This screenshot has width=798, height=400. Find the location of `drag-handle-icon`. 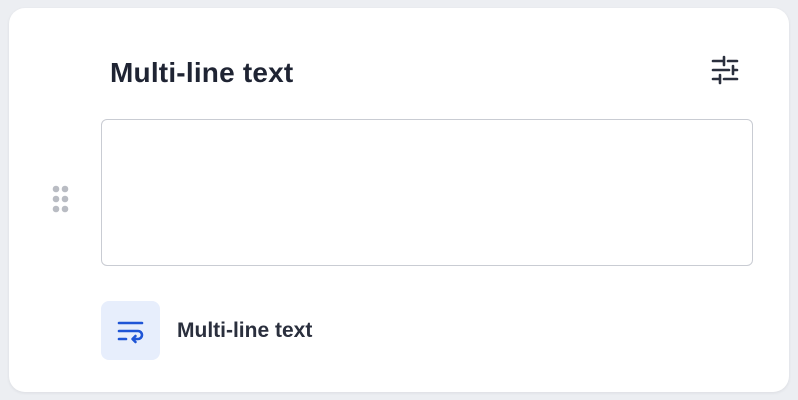

drag-handle-icon is located at coordinates (60, 199).